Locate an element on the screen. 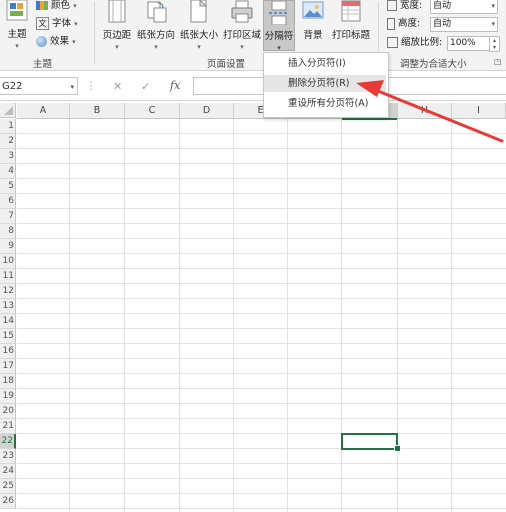 This screenshot has height=512, width=506. row-header-20: 20 is located at coordinates (8, 411).